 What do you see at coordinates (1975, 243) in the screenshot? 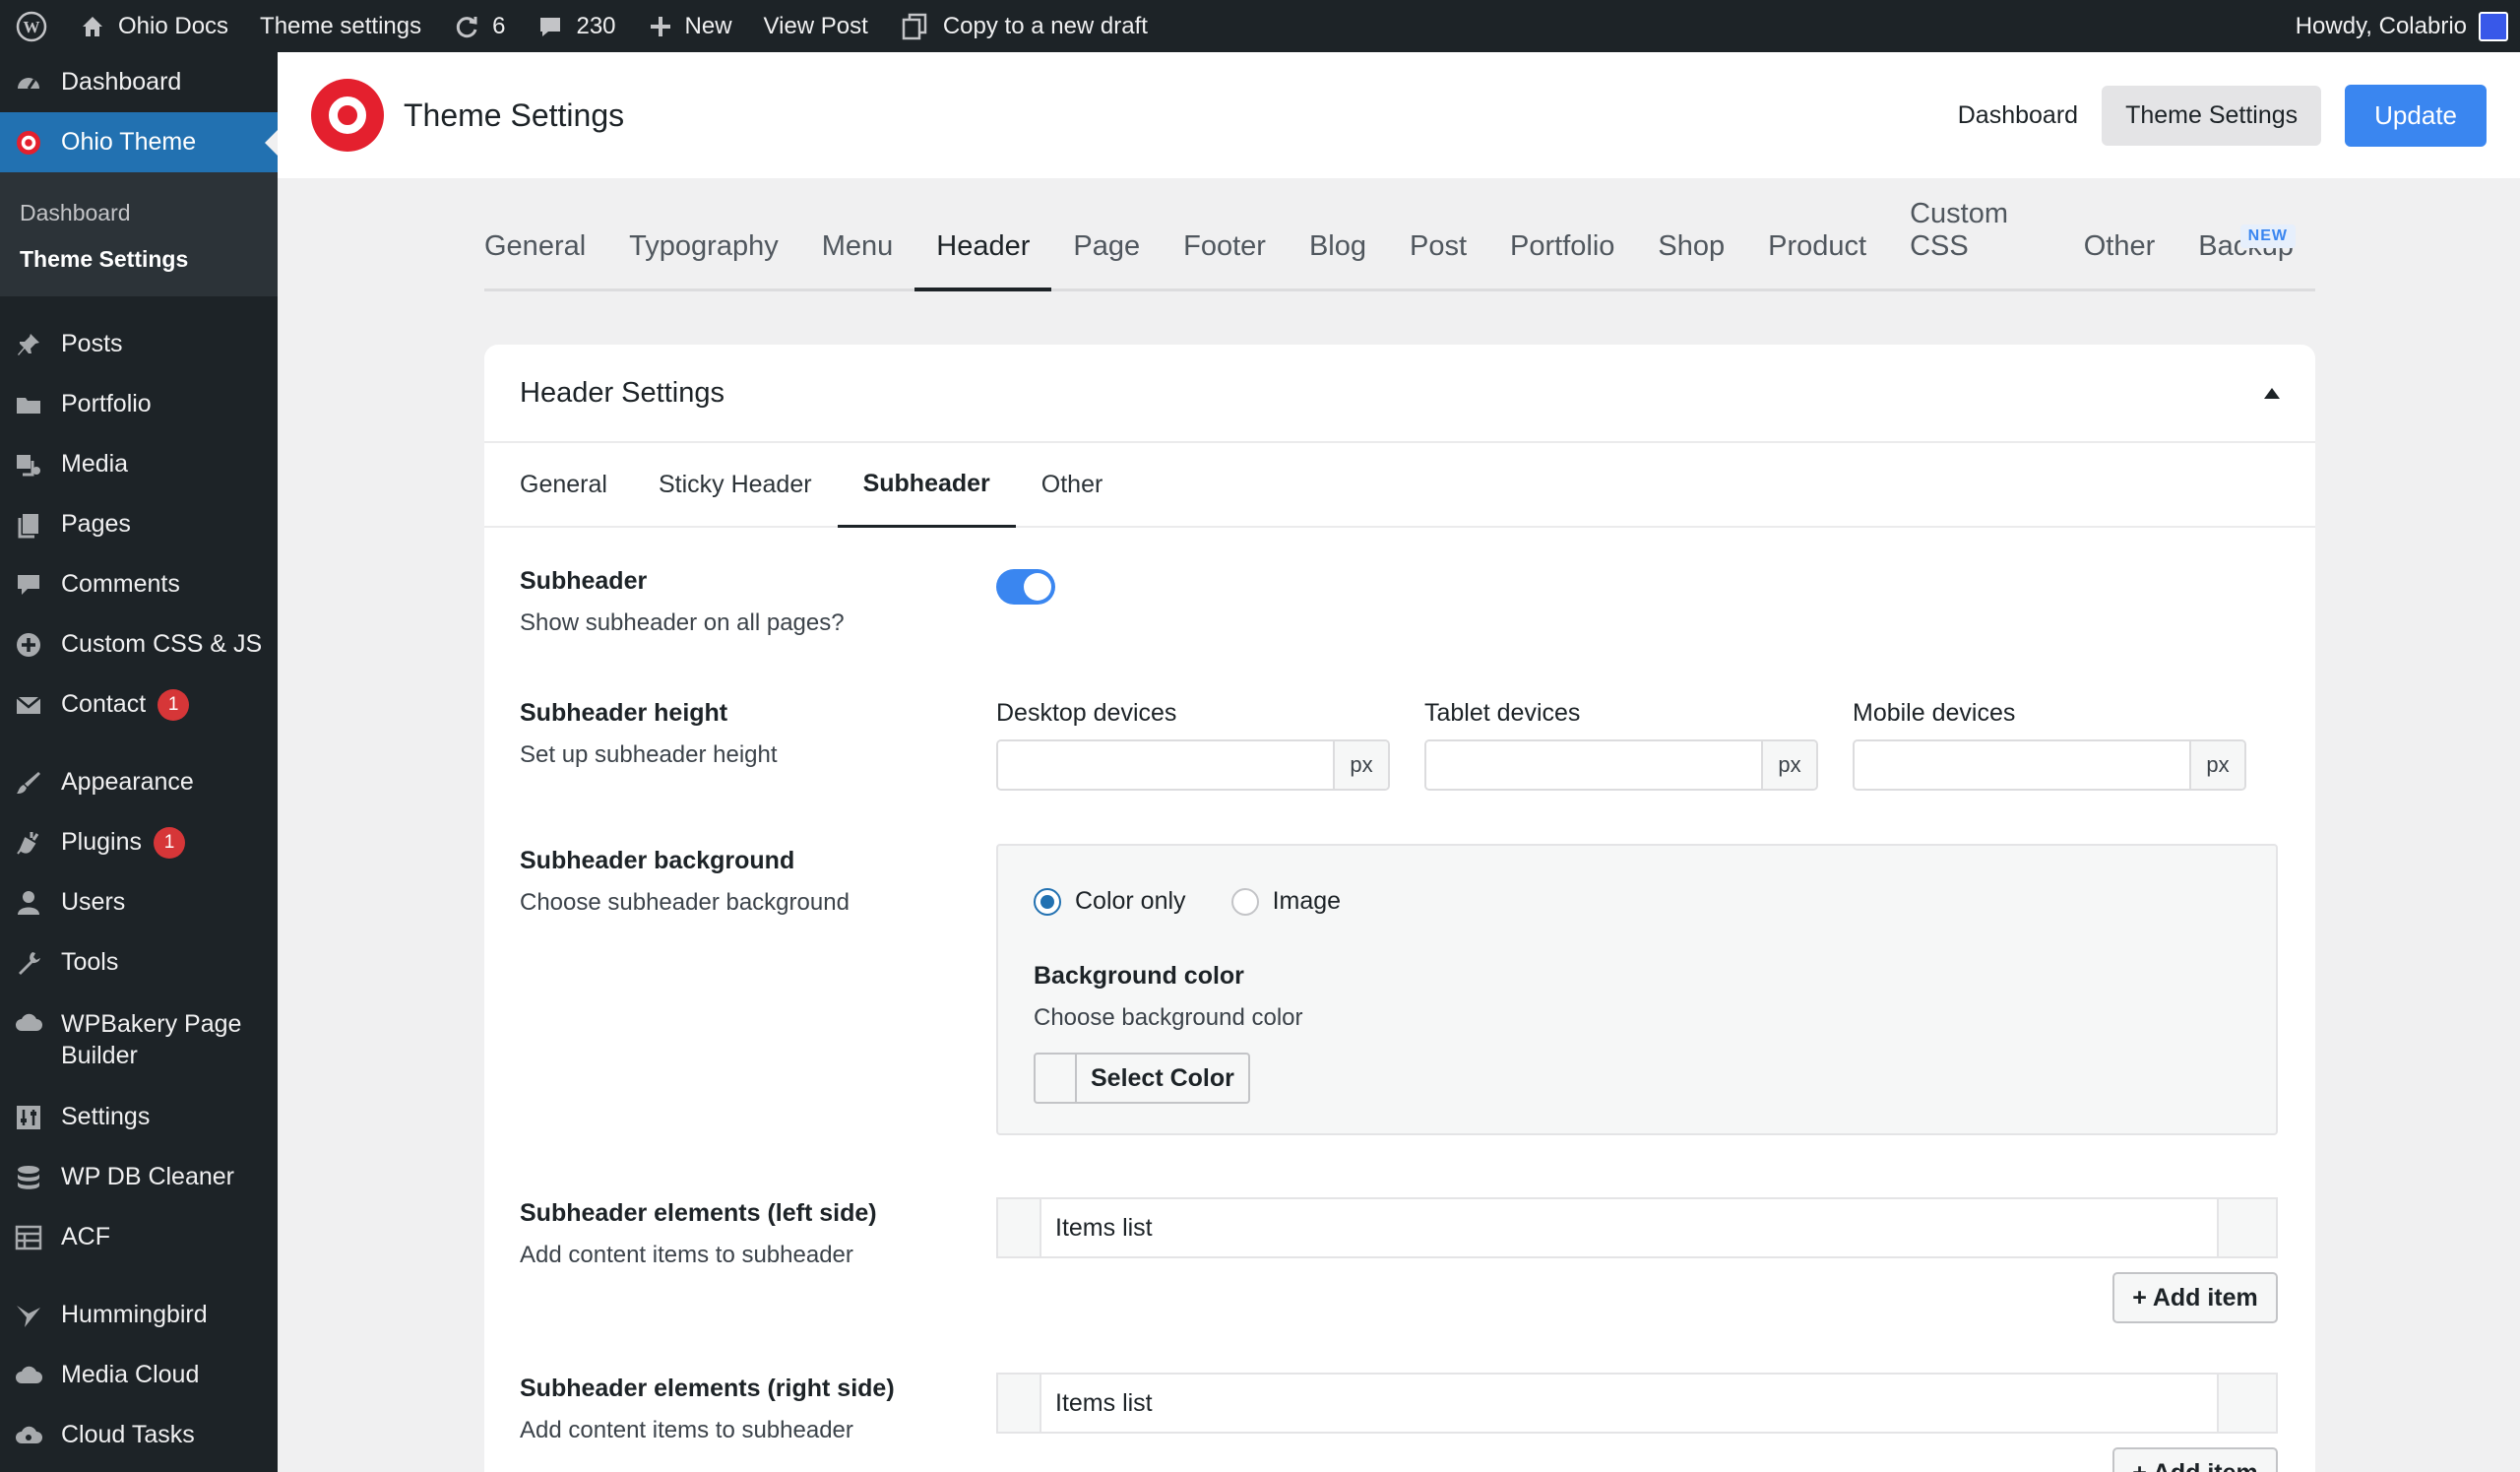
I see `tab-custom-css: Custom CSS` at bounding box center [1975, 243].